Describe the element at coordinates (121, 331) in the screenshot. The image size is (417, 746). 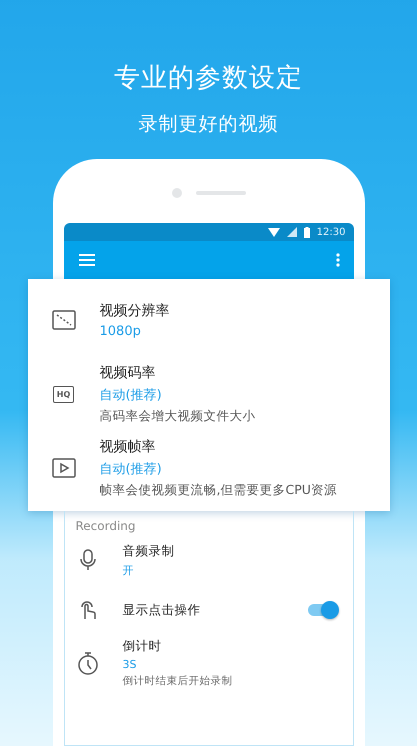
I see `setting-value: 1080p` at that location.